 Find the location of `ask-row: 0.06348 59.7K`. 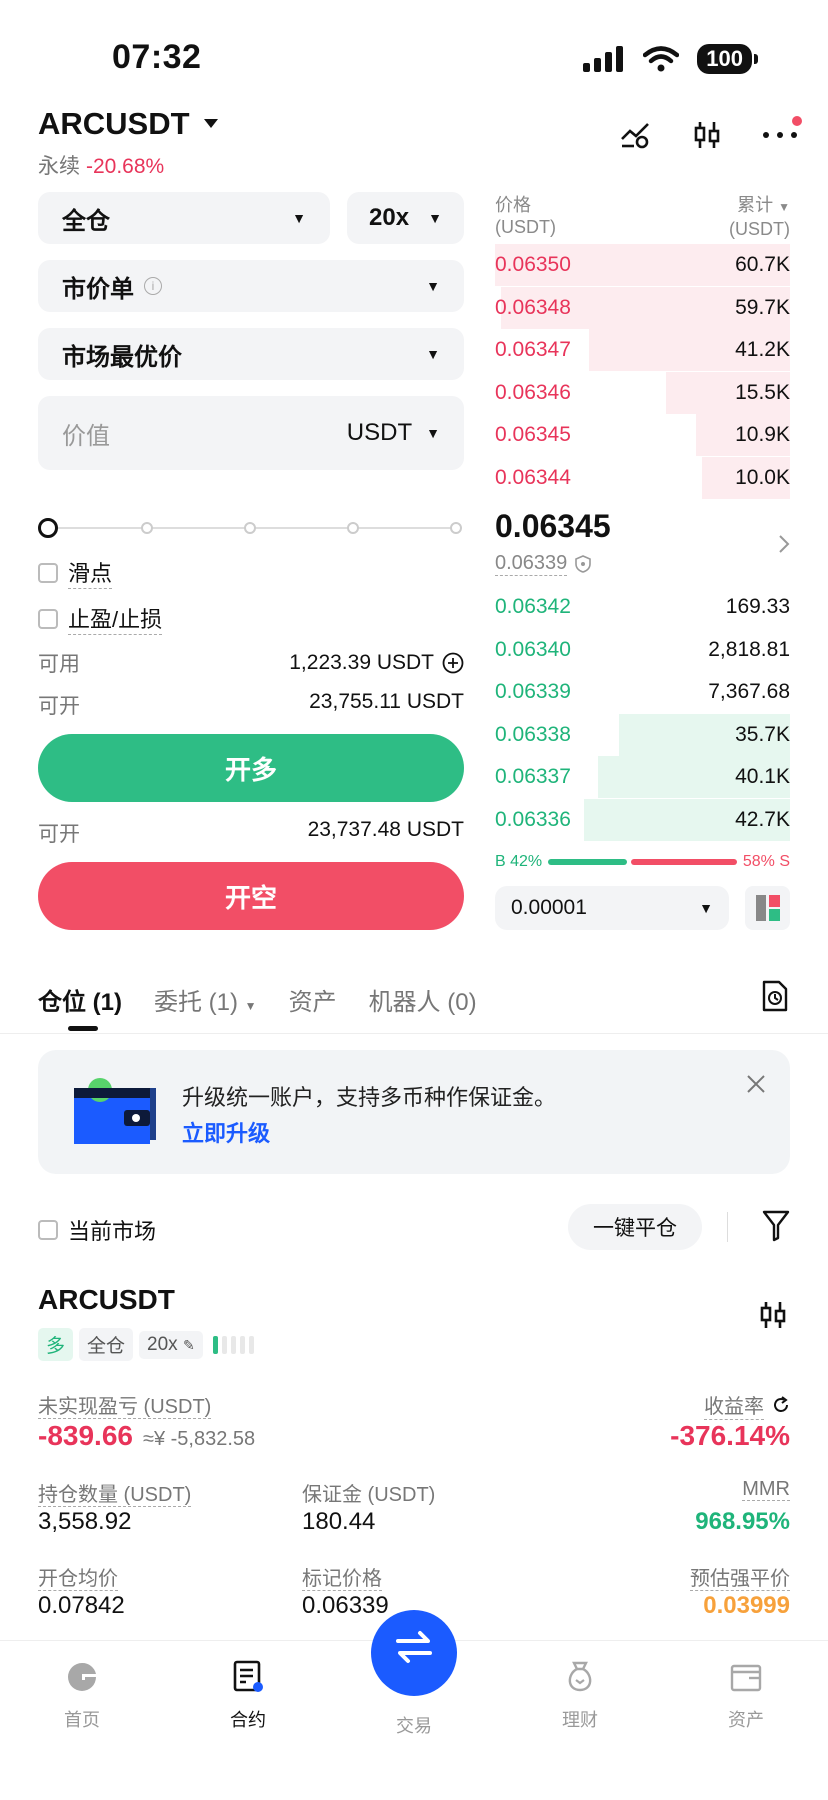

ask-row: 0.06348 59.7K is located at coordinates (642, 308).